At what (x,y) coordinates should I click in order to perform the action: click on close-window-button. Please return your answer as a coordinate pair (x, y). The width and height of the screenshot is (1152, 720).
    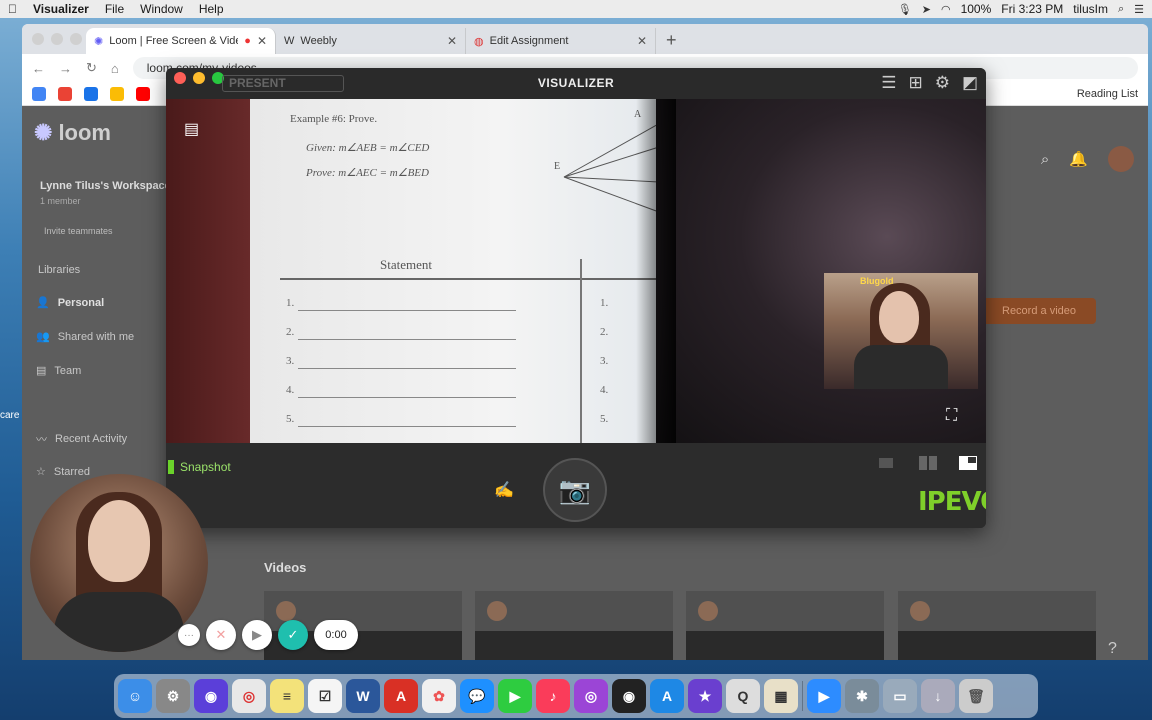
    Looking at the image, I should click on (38, 39).